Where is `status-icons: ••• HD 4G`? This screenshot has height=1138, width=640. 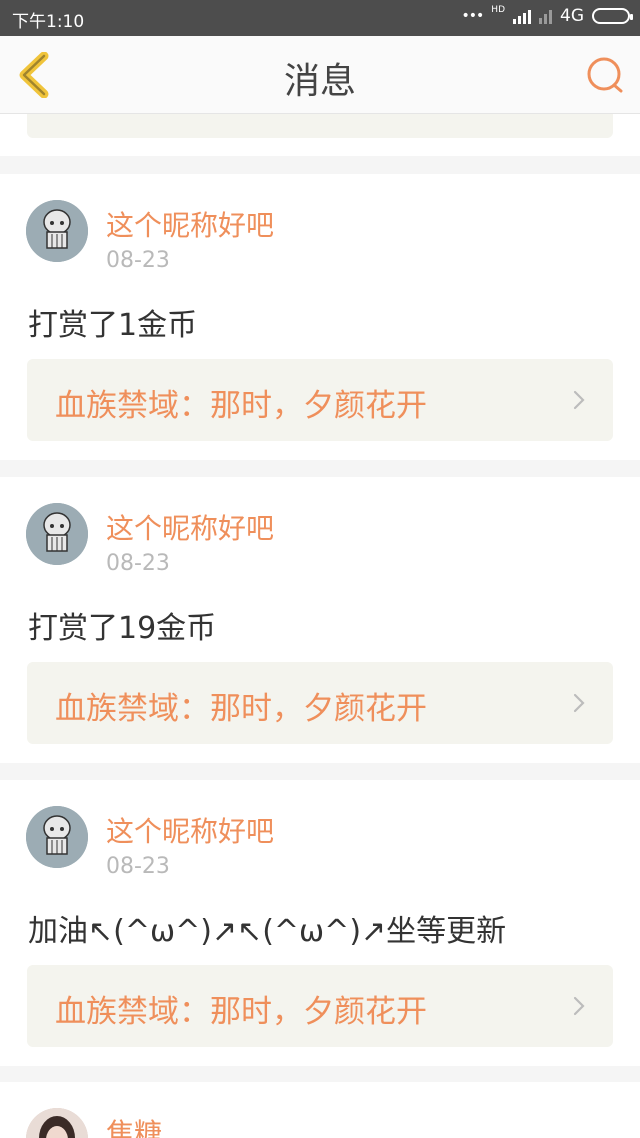 status-icons: ••• HD 4G is located at coordinates (547, 15).